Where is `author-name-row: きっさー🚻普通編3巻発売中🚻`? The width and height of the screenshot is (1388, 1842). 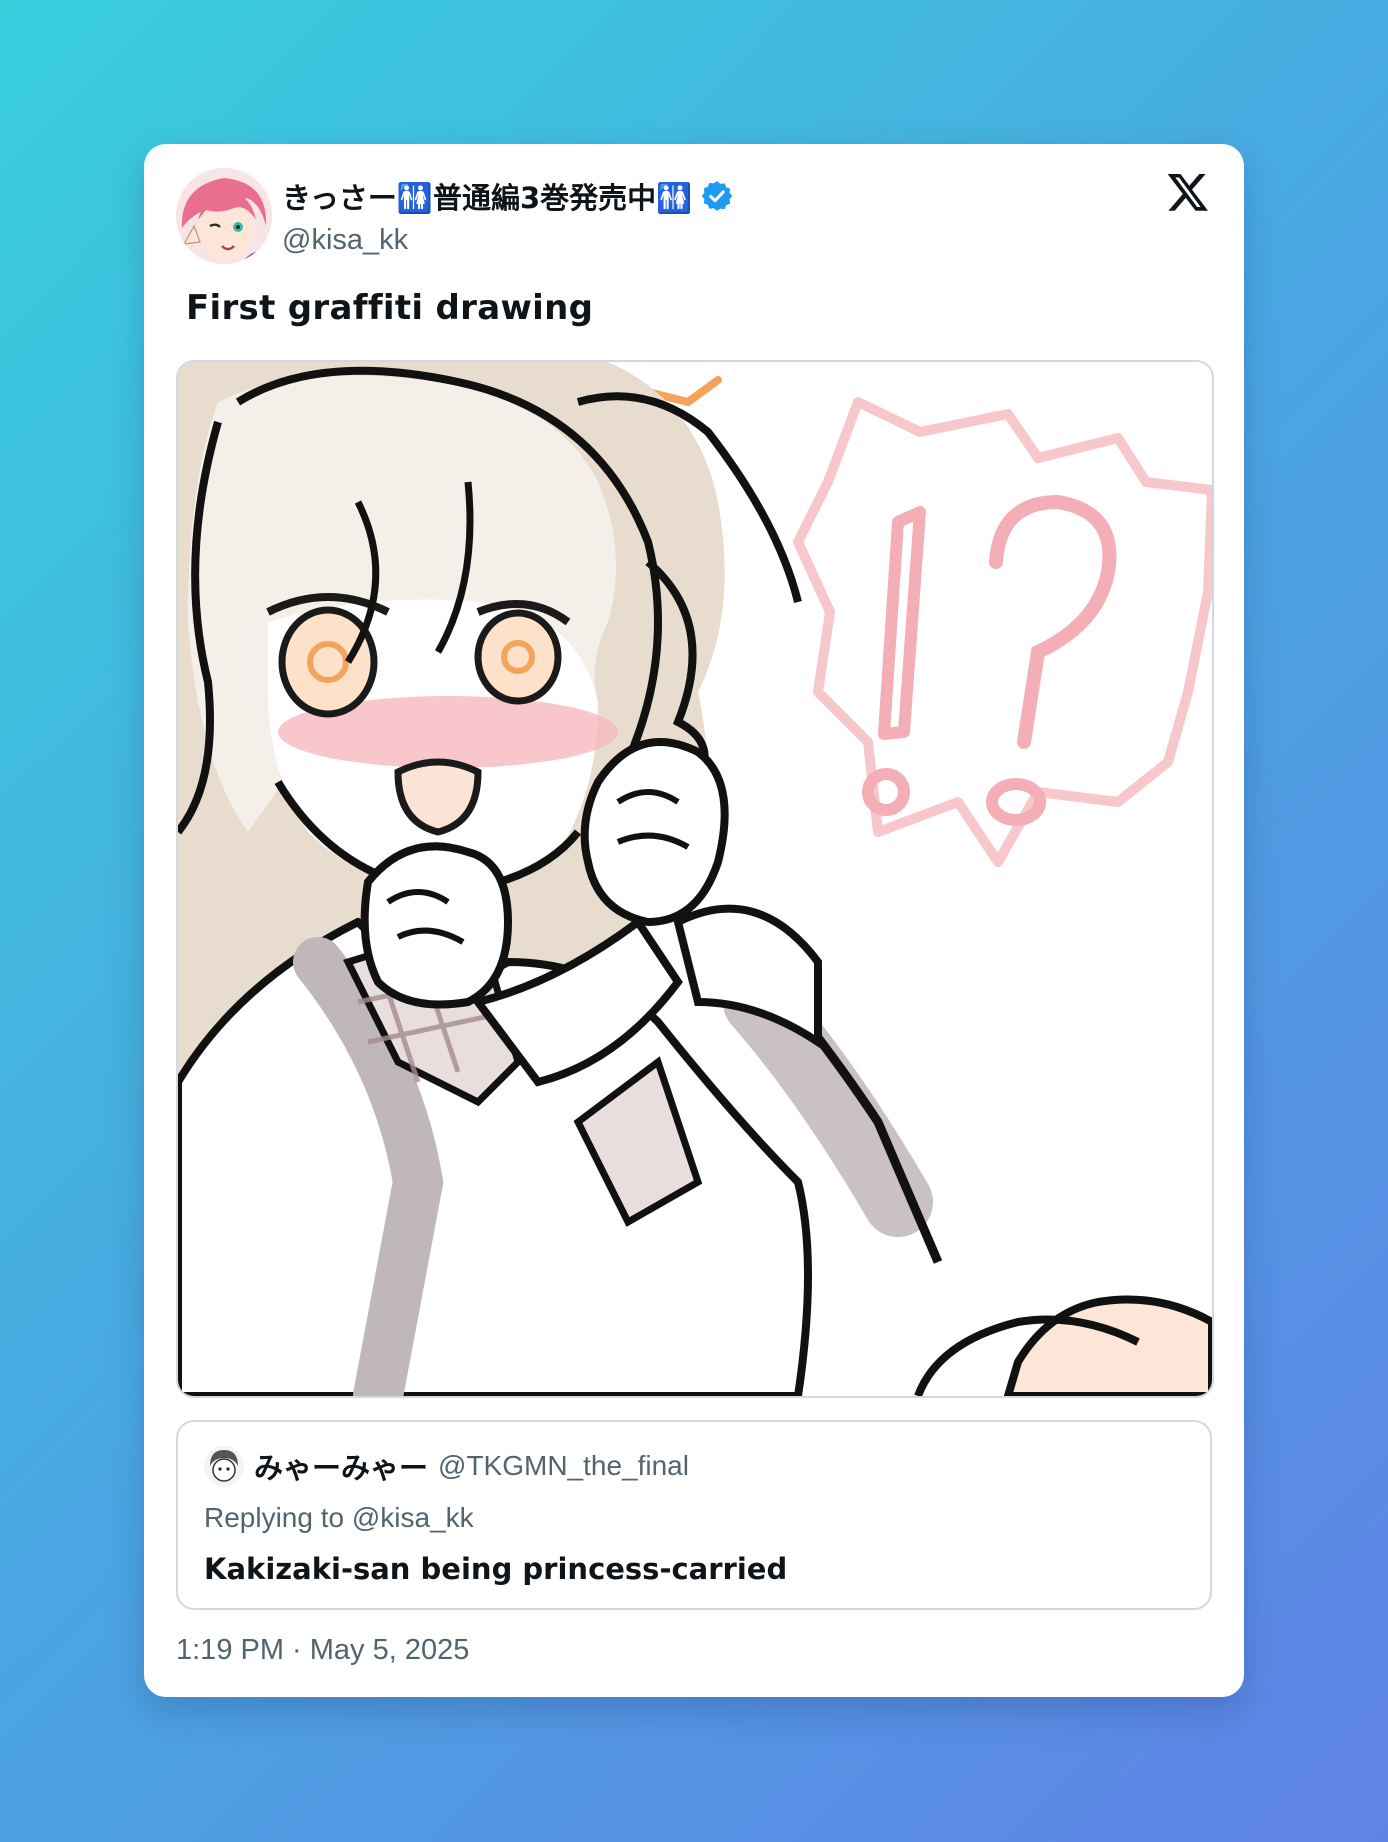 author-name-row: きっさー🚻普通編3巻発売中🚻 is located at coordinates (508, 196).